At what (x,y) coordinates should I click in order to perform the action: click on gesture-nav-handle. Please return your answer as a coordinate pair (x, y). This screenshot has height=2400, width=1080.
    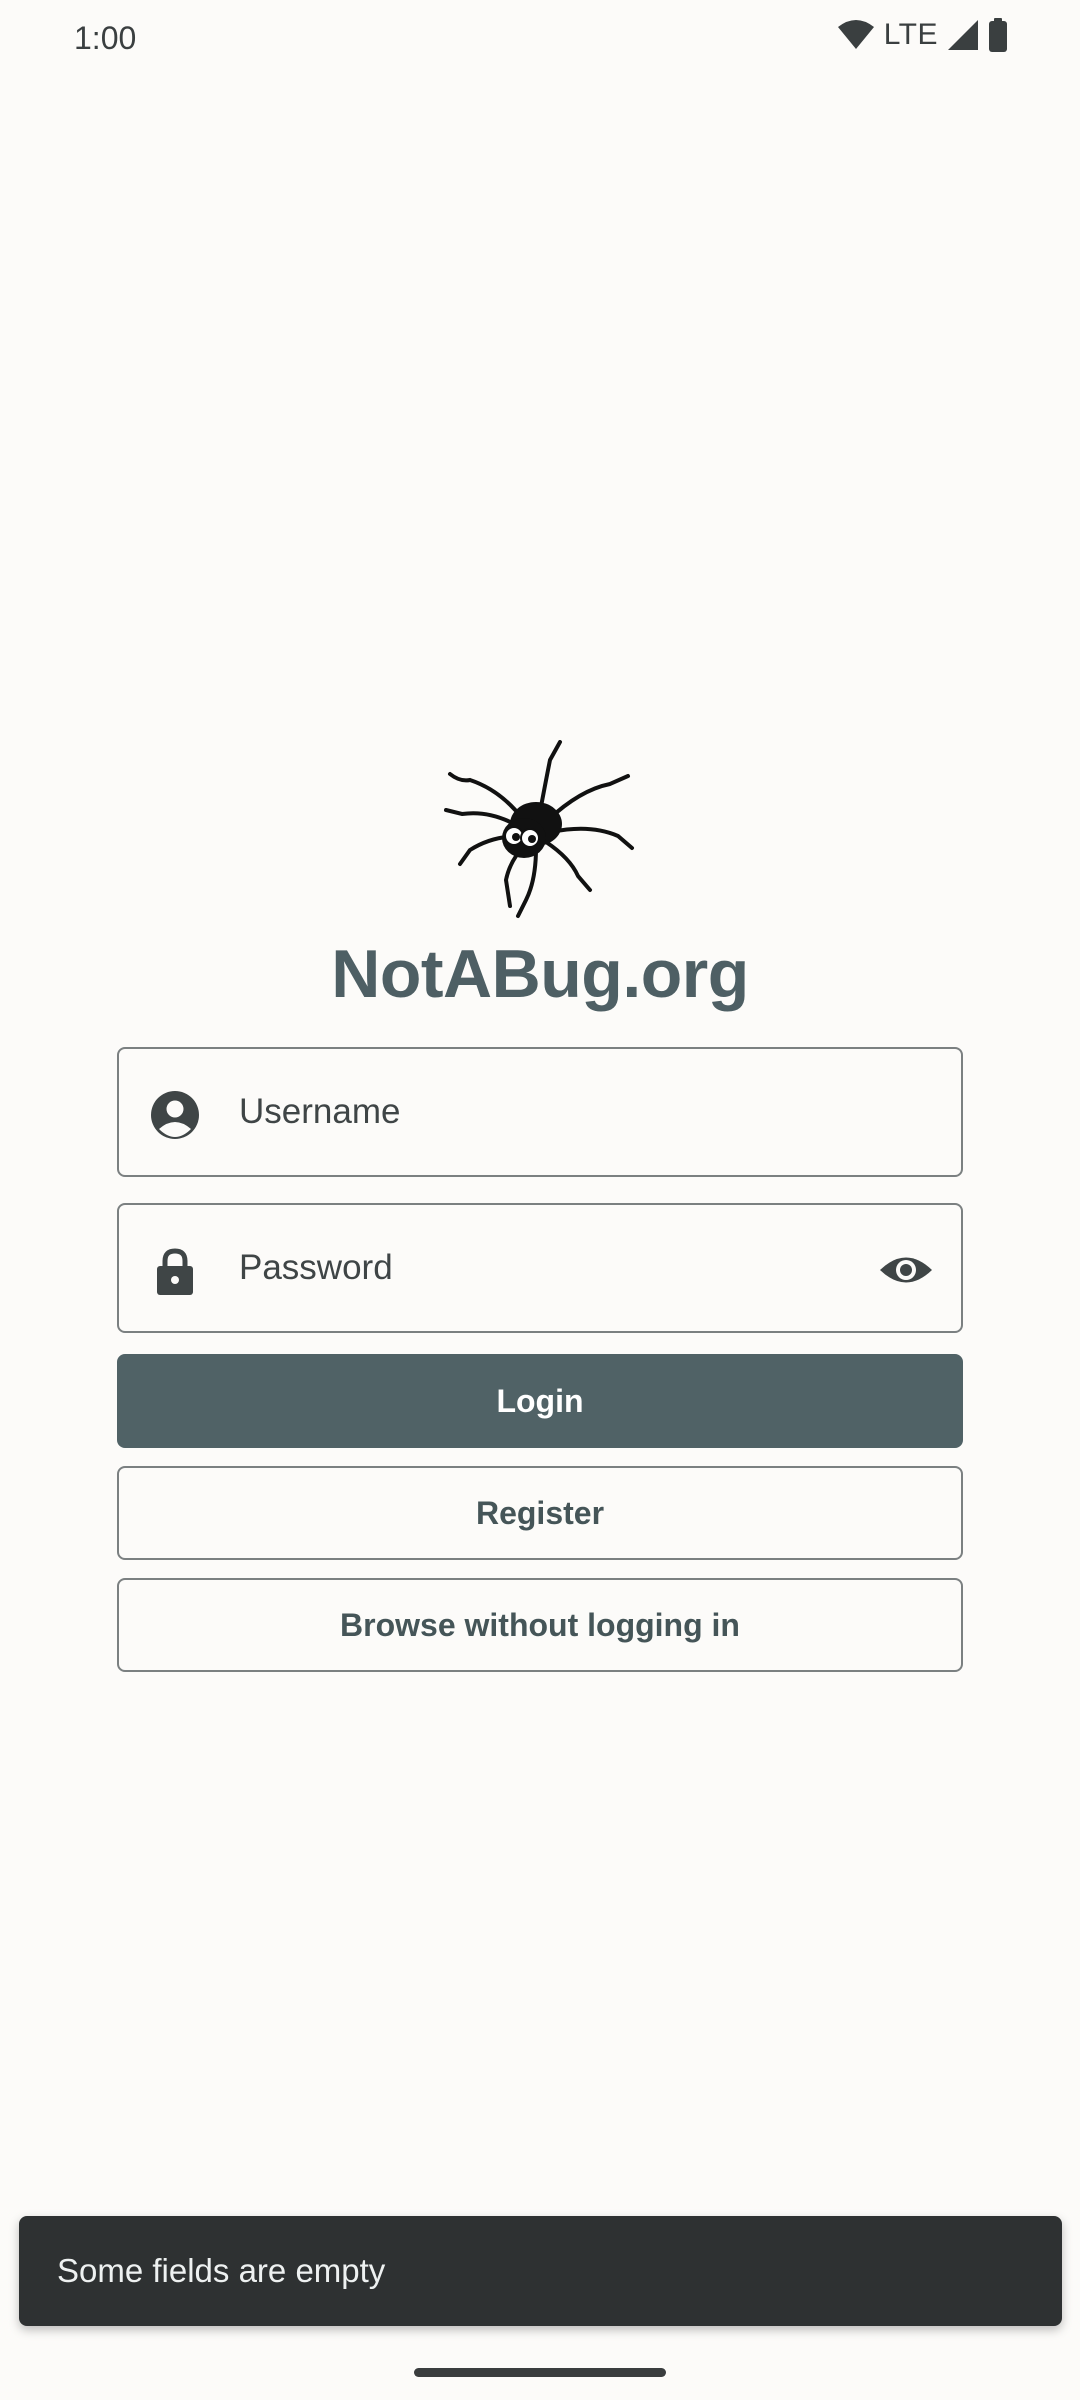
    Looking at the image, I should click on (540, 2372).